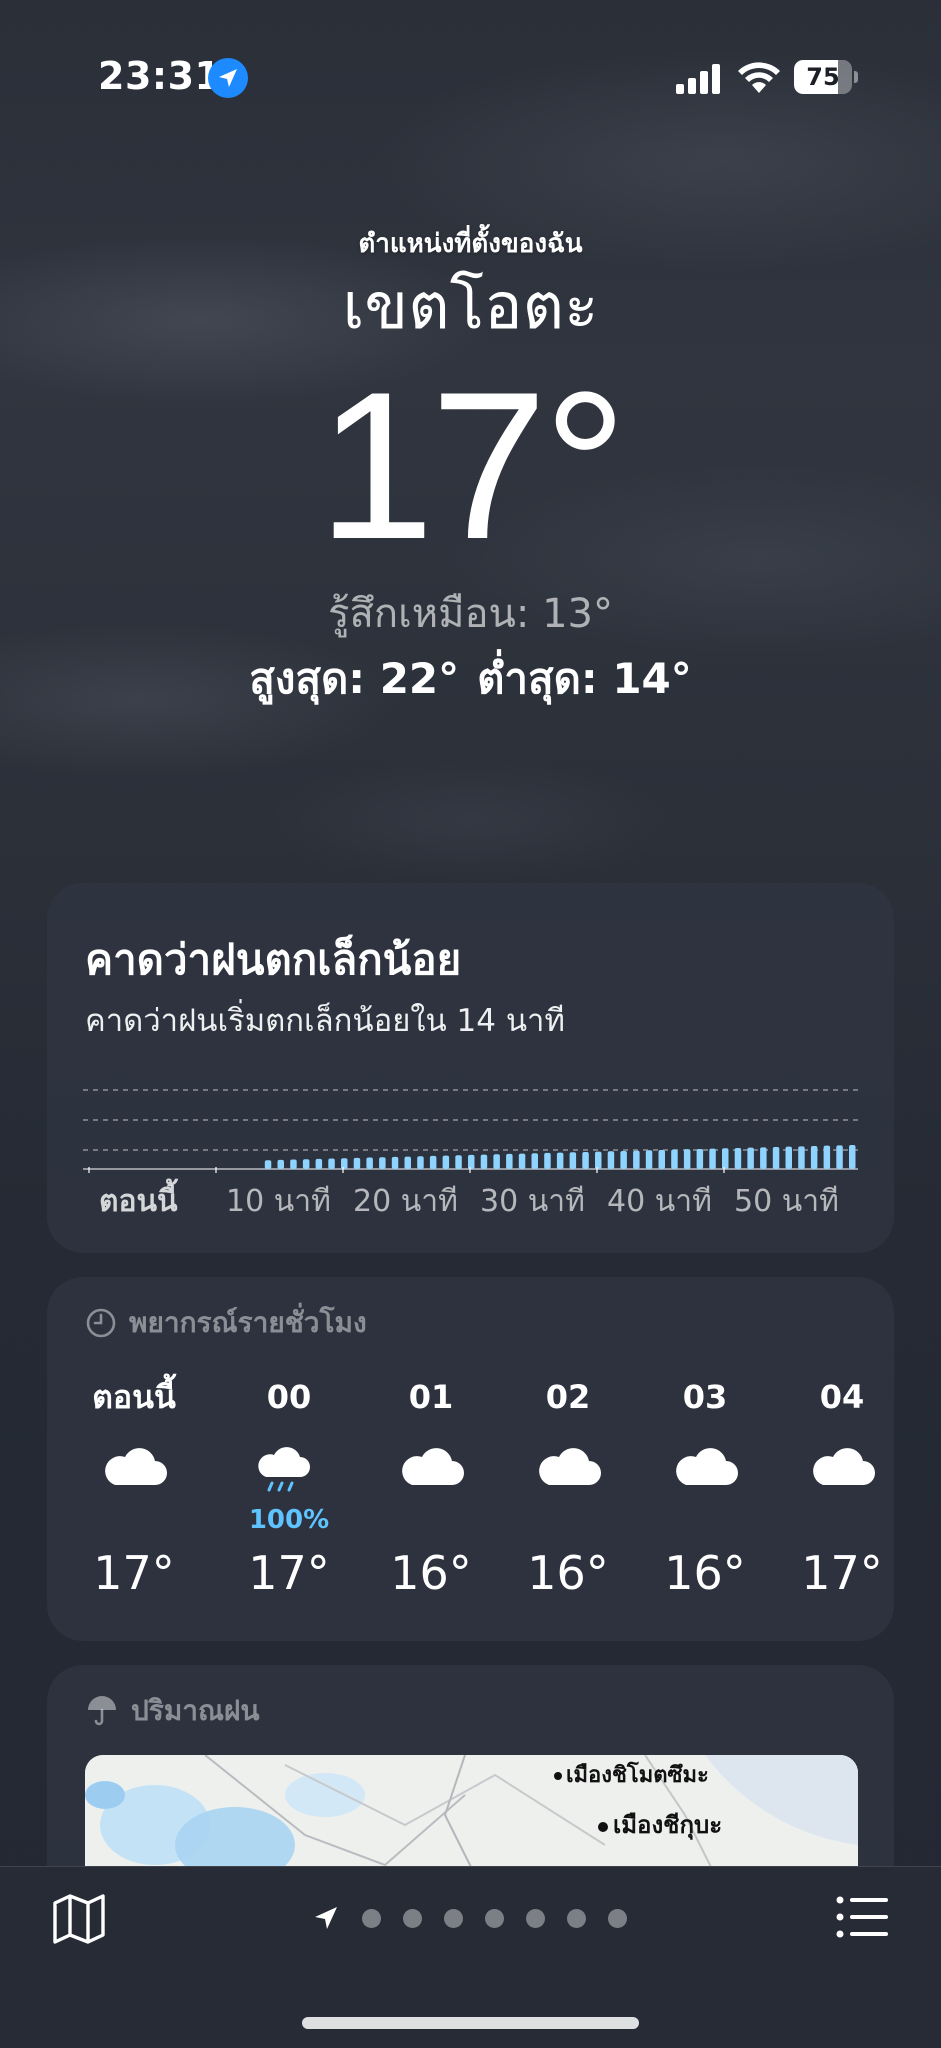 The image size is (941, 2048). Describe the element at coordinates (842, 1397) in the screenshot. I see `hour-time: 04` at that location.